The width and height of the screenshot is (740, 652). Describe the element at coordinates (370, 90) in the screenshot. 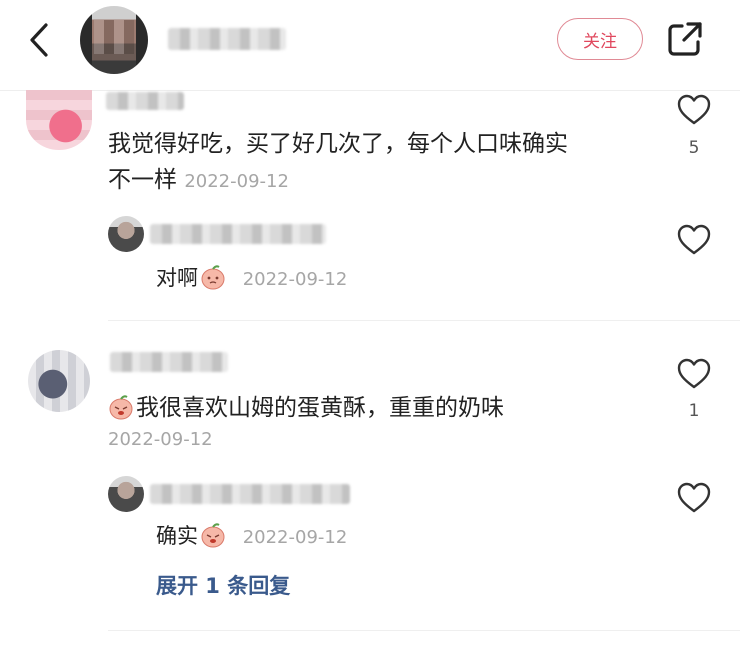

I see `header-divider` at that location.